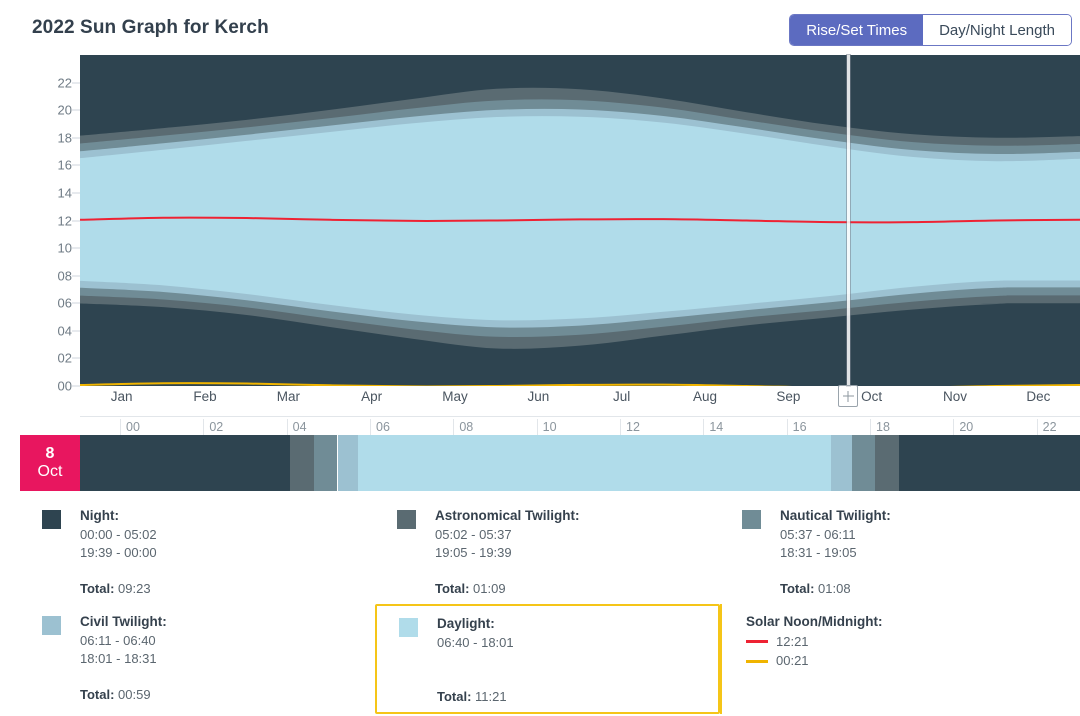 The height and width of the screenshot is (716, 1080). Describe the element at coordinates (857, 30) in the screenshot. I see `tab-rise-set-times: Rise/Set Times` at that location.